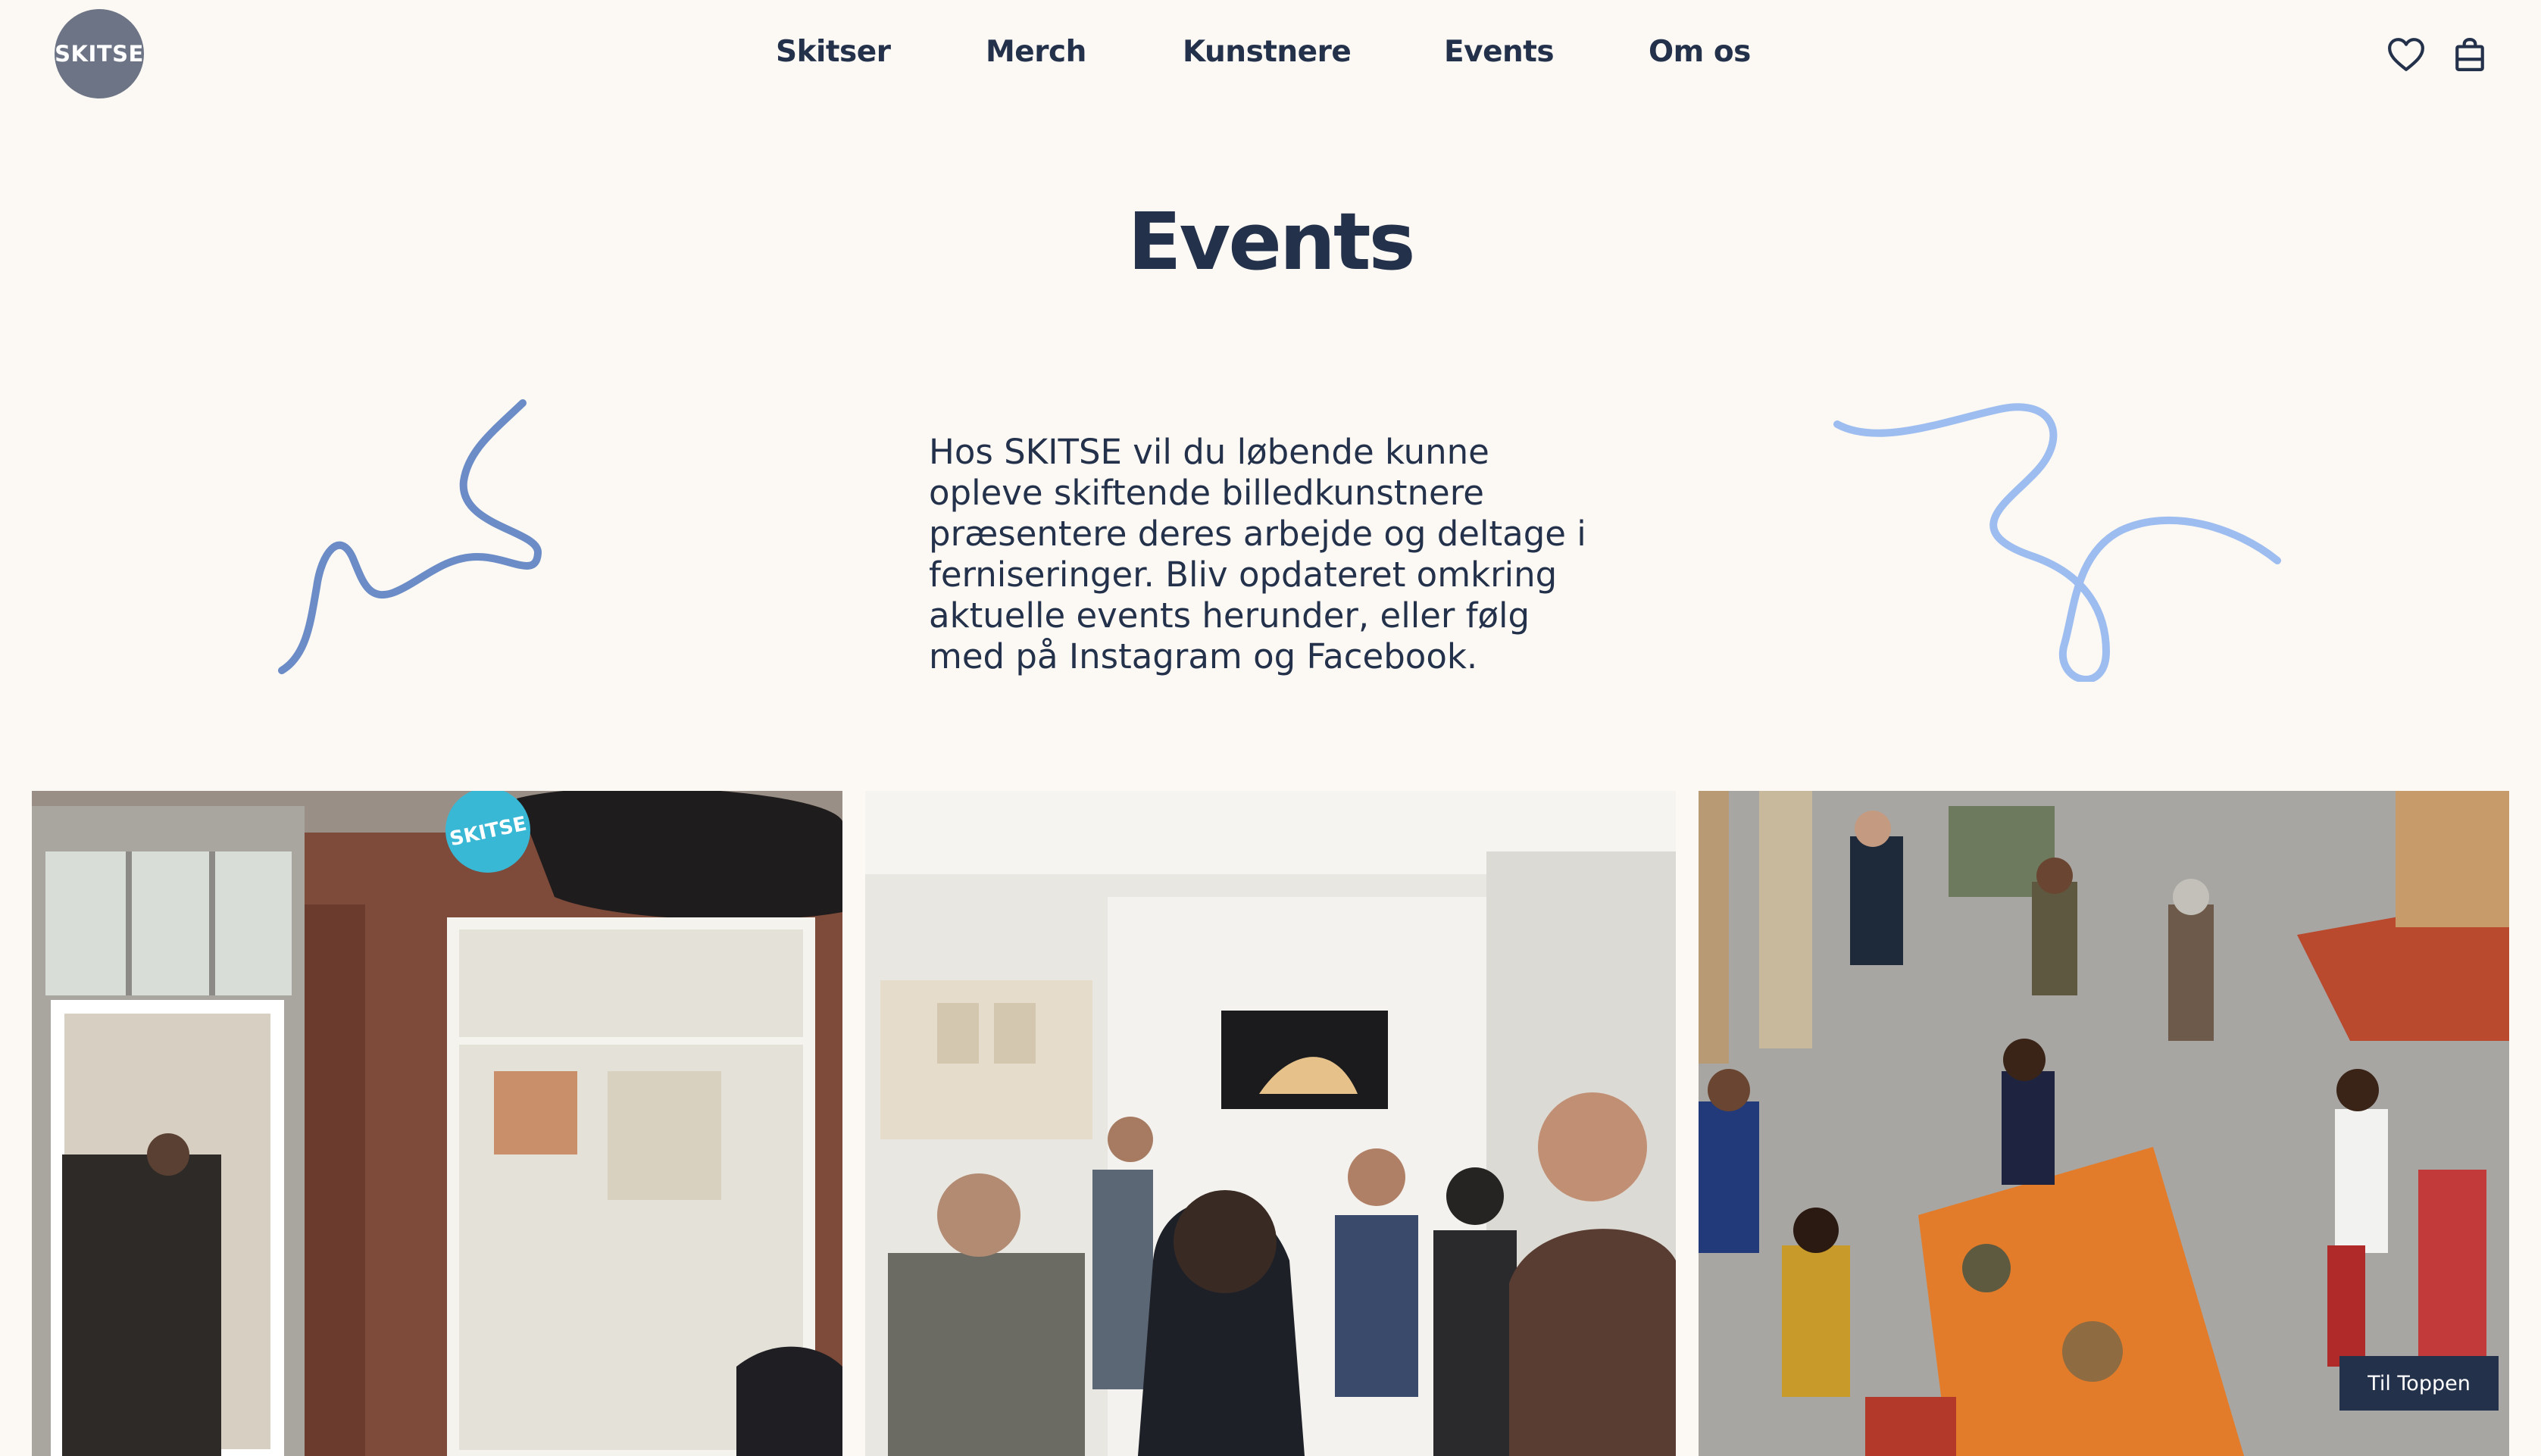  I want to click on main-nav: Skitser Merch Kunstnere Events Om os, so click(1270, 58).